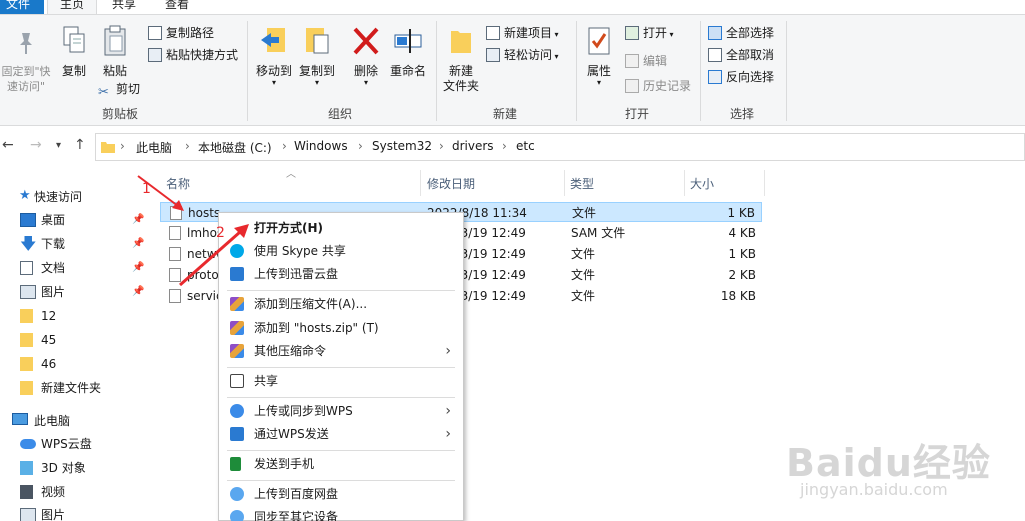  I want to click on annotation-step-2: 2, so click(220, 233).